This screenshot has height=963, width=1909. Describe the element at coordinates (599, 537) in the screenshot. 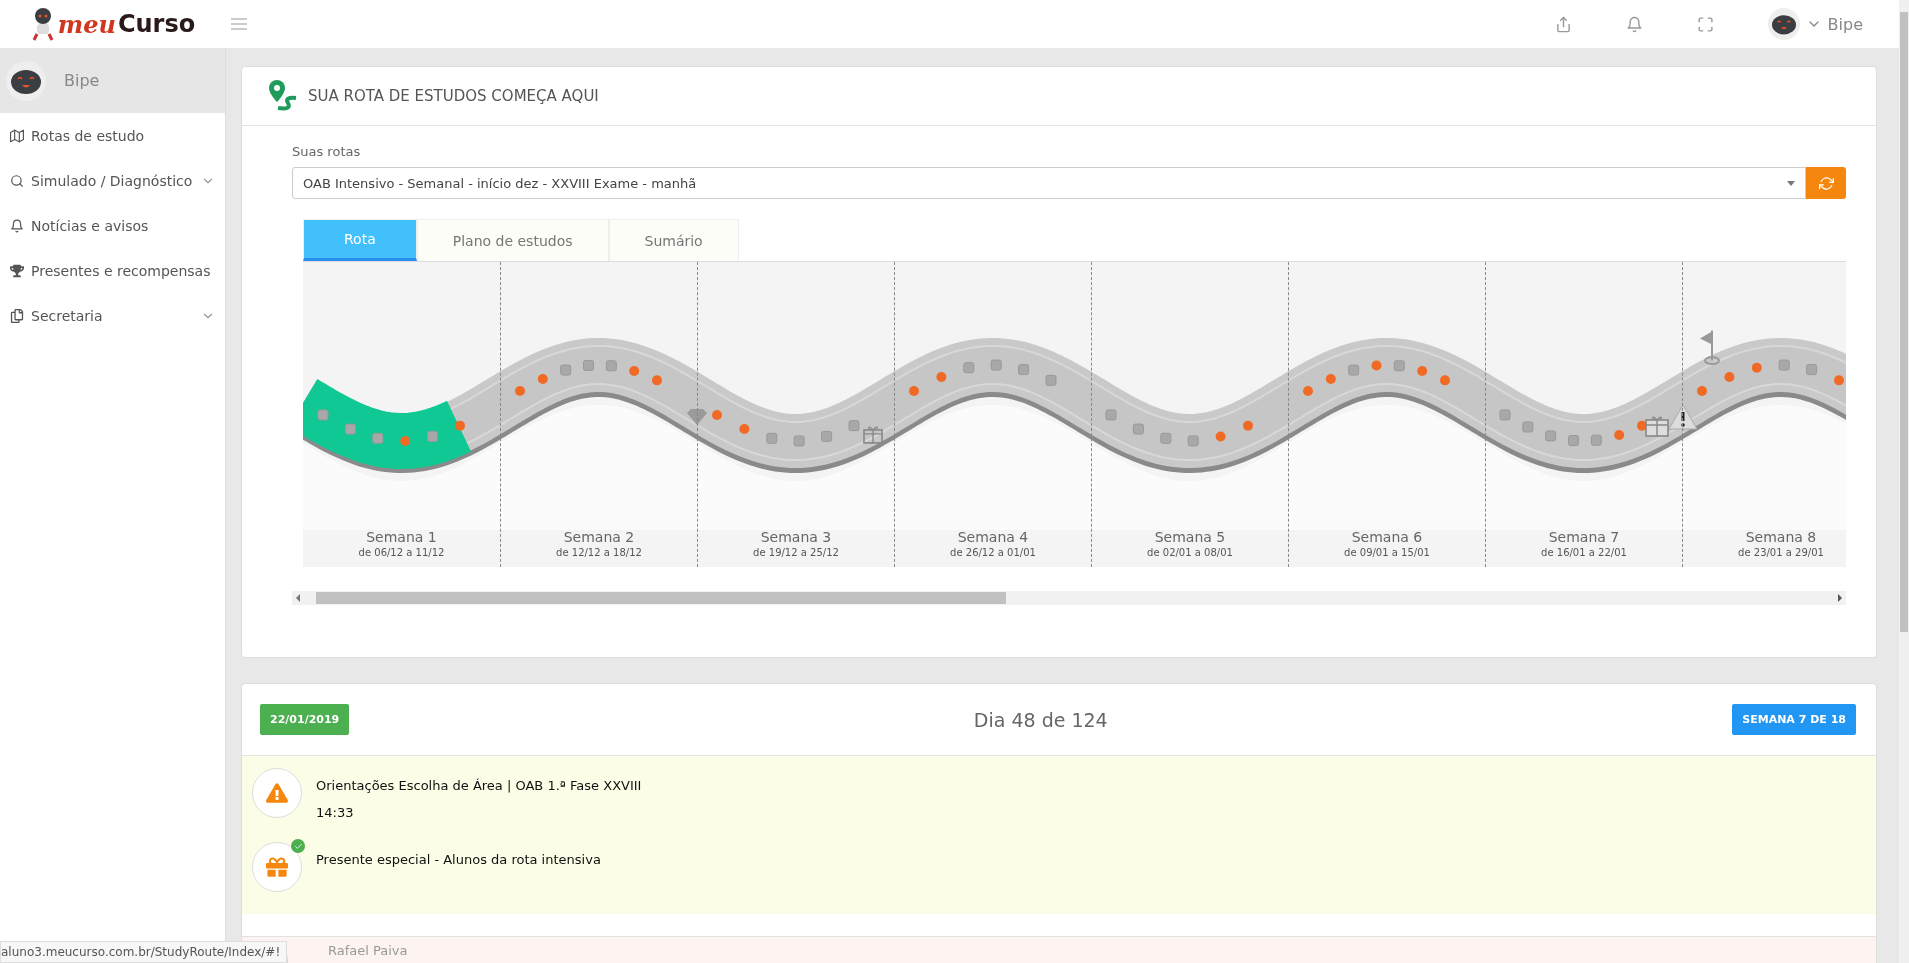

I see `week-title: Semana 2` at that location.